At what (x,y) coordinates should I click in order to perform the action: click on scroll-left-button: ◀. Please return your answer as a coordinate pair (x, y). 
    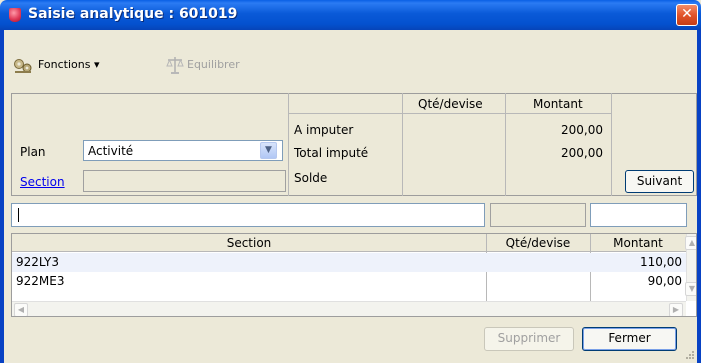
    Looking at the image, I should click on (21, 309).